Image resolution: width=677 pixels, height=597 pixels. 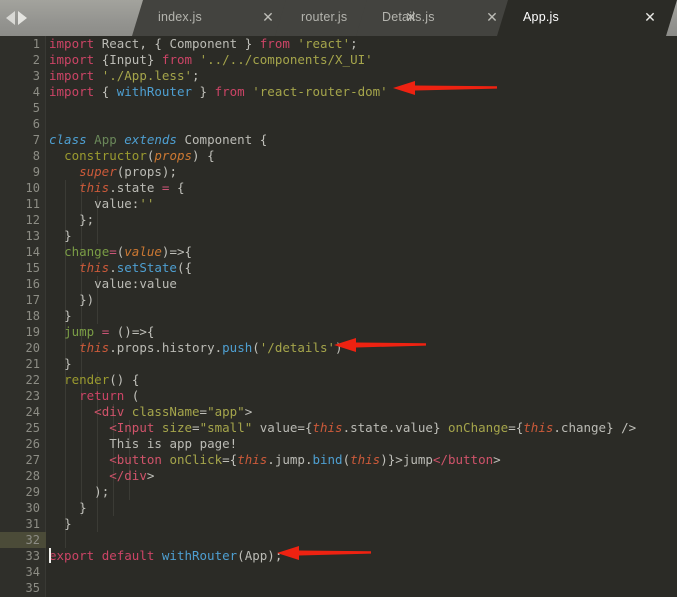 What do you see at coordinates (32, 428) in the screenshot?
I see `line-number: 25` at bounding box center [32, 428].